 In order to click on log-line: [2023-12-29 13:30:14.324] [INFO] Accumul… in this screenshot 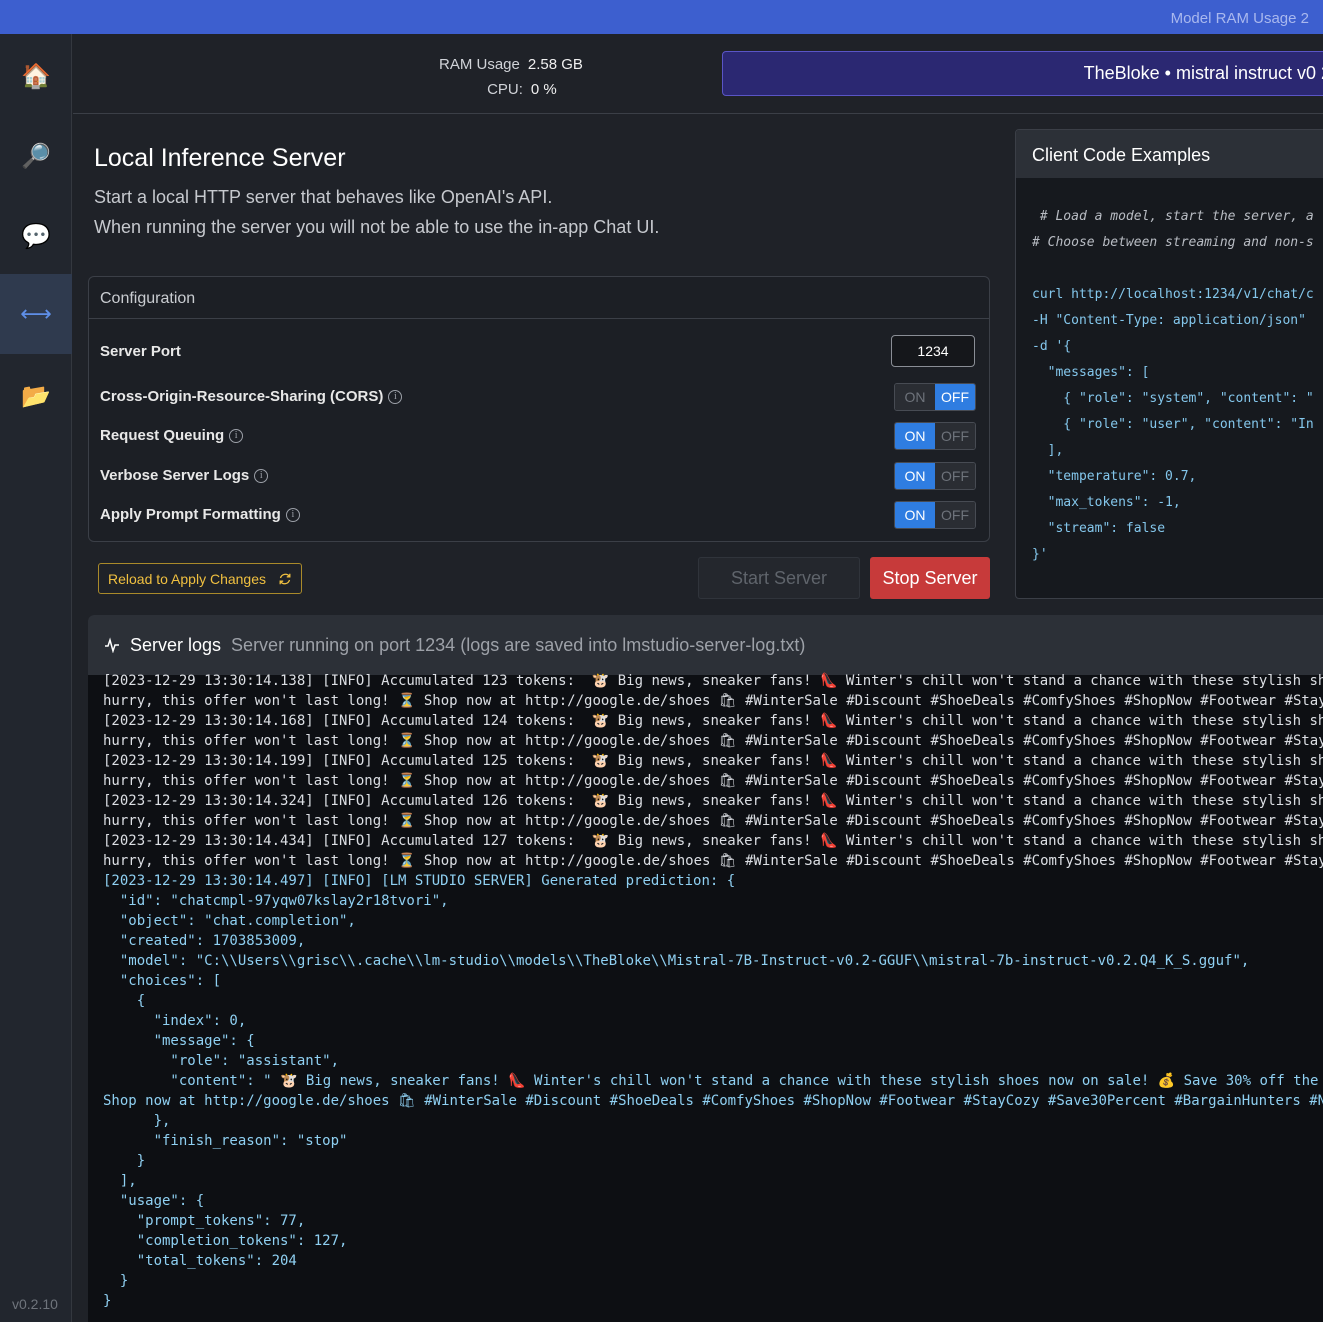, I will do `click(713, 801)`.